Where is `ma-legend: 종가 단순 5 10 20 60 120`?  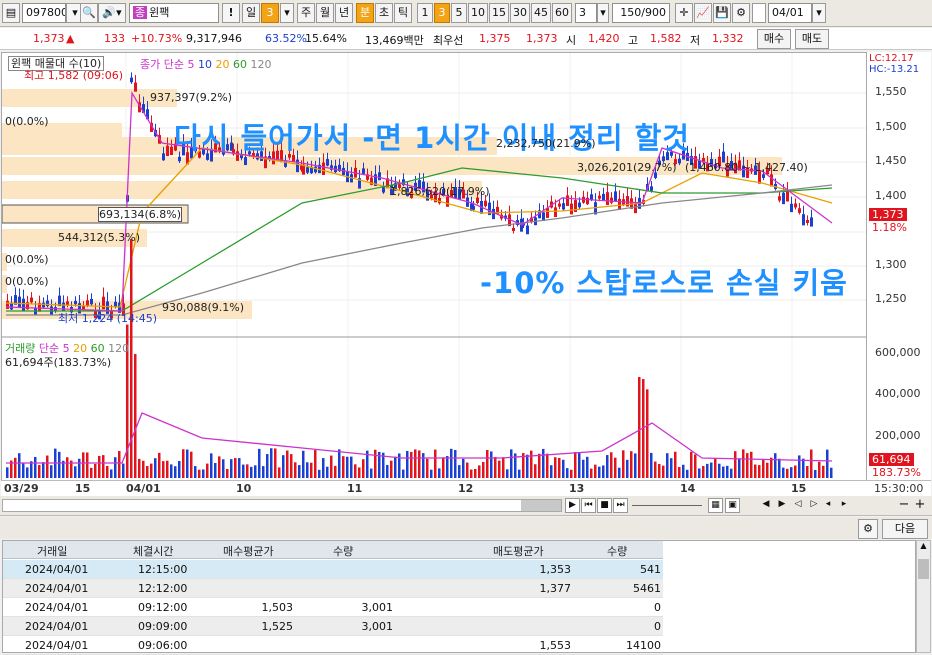
ma-legend: 종가 단순 5 10 20 60 120 is located at coordinates (205, 64).